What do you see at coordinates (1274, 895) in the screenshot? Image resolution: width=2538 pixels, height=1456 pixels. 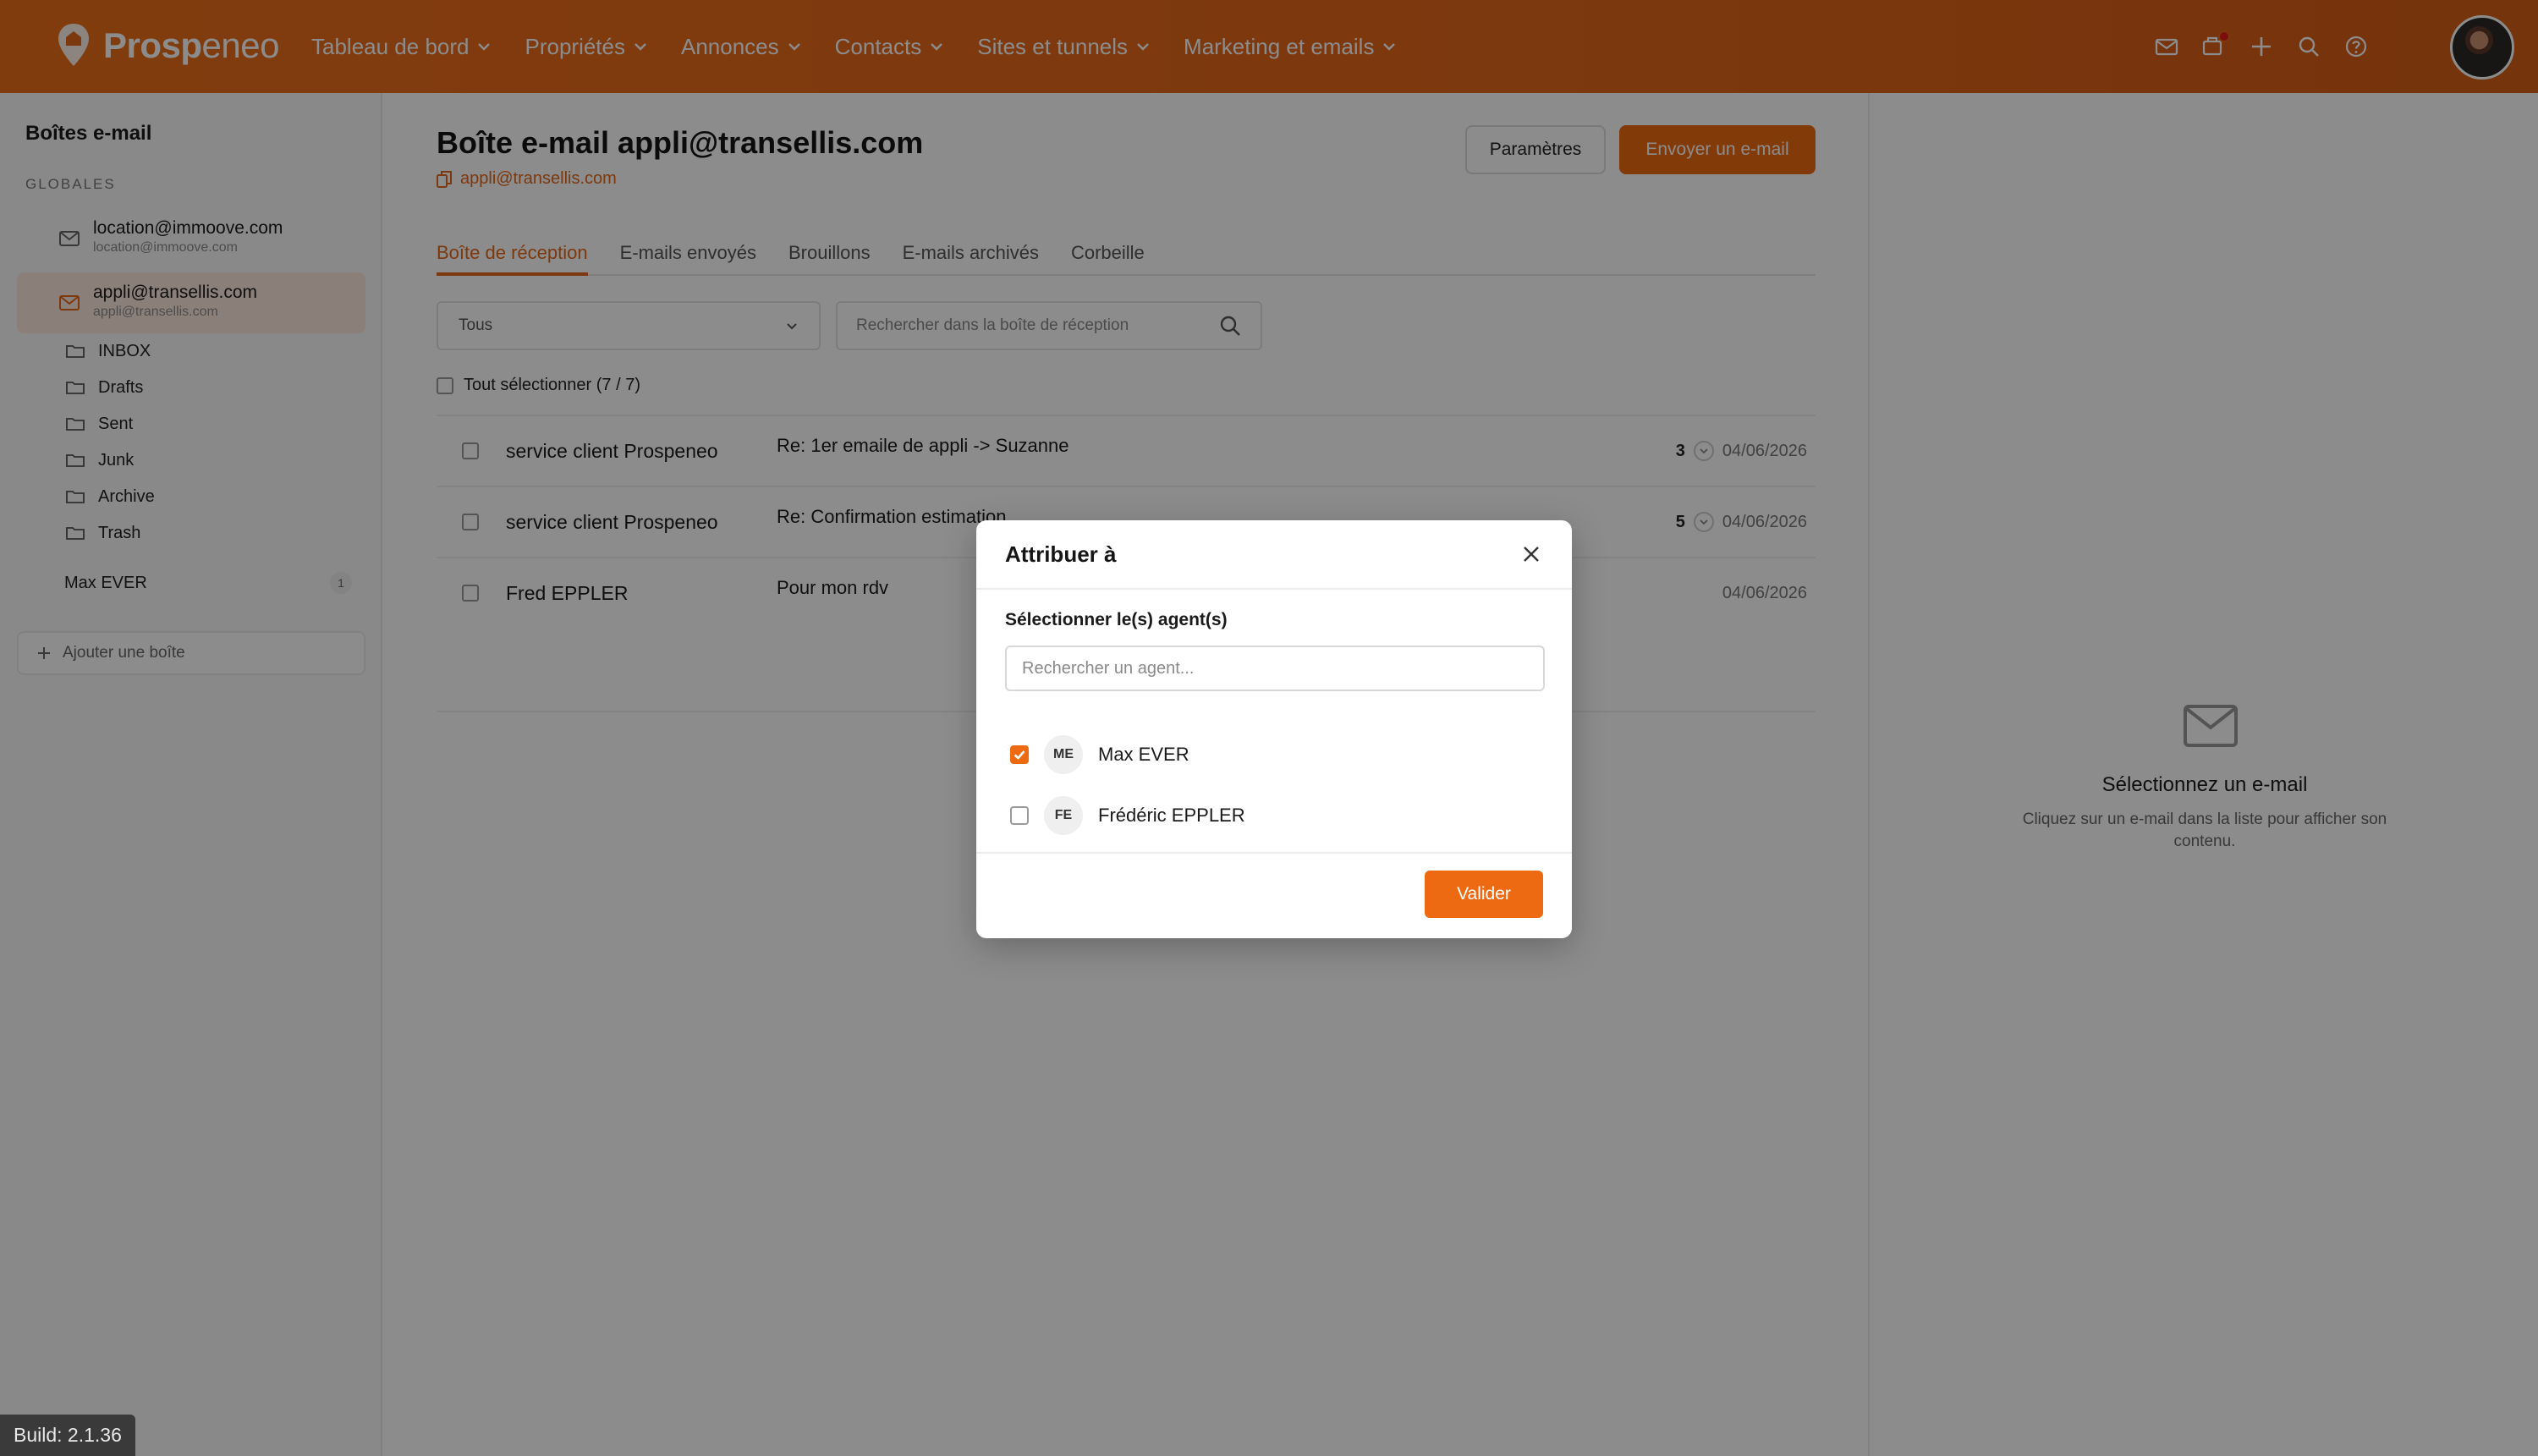 I see `modal-footer: Valider` at bounding box center [1274, 895].